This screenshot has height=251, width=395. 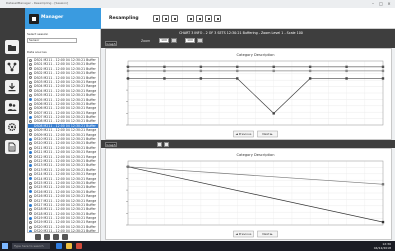 What do you see at coordinates (12, 67) in the screenshot?
I see `network-icon` at bounding box center [12, 67].